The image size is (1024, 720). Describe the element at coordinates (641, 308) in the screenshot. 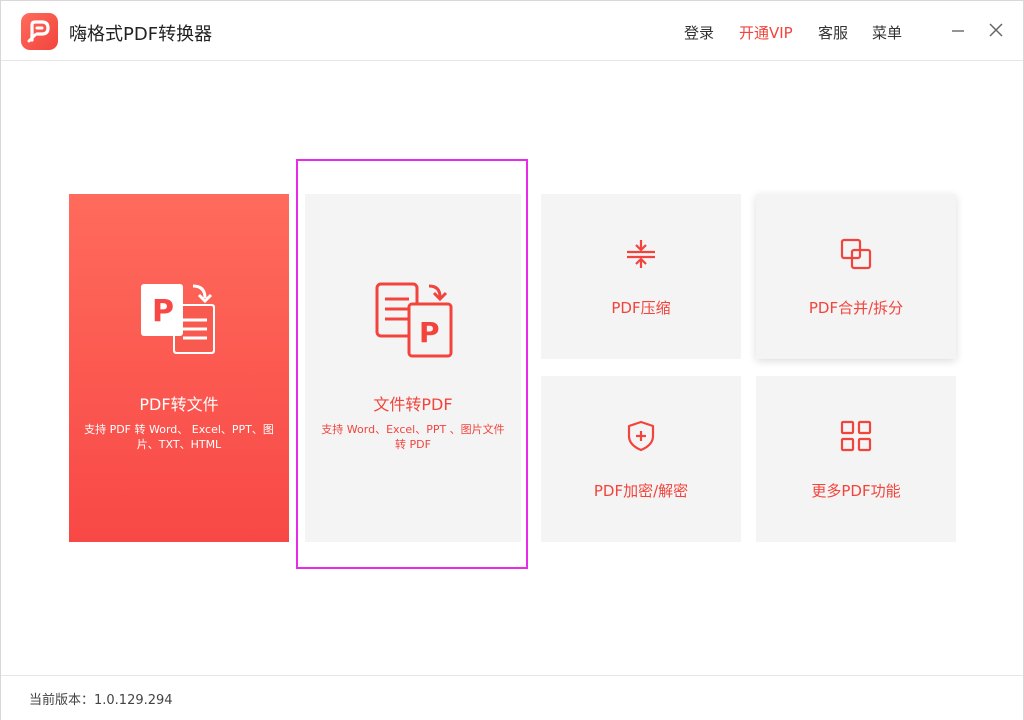

I see `pdf-compress-title: PDF压缩` at that location.